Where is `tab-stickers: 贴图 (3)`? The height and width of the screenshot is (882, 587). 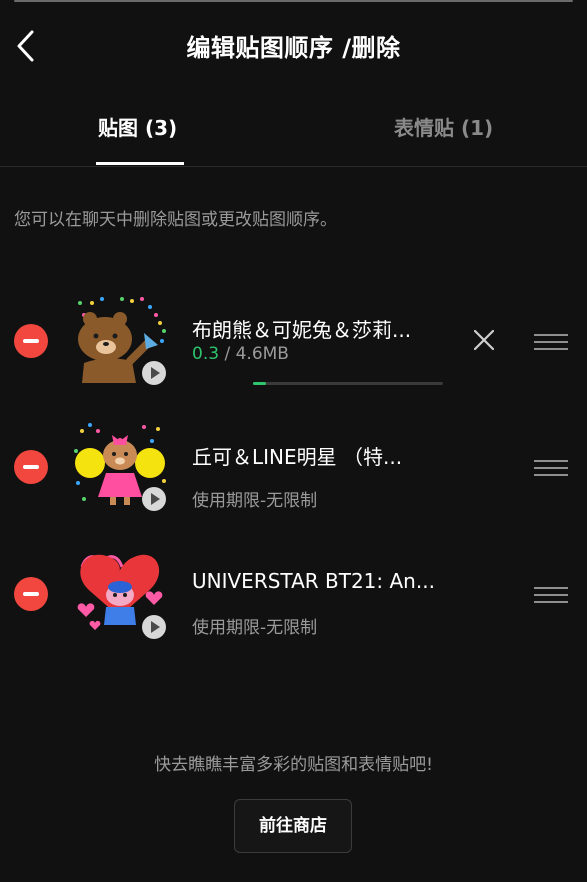 tab-stickers: 贴图 (3) is located at coordinates (137, 126).